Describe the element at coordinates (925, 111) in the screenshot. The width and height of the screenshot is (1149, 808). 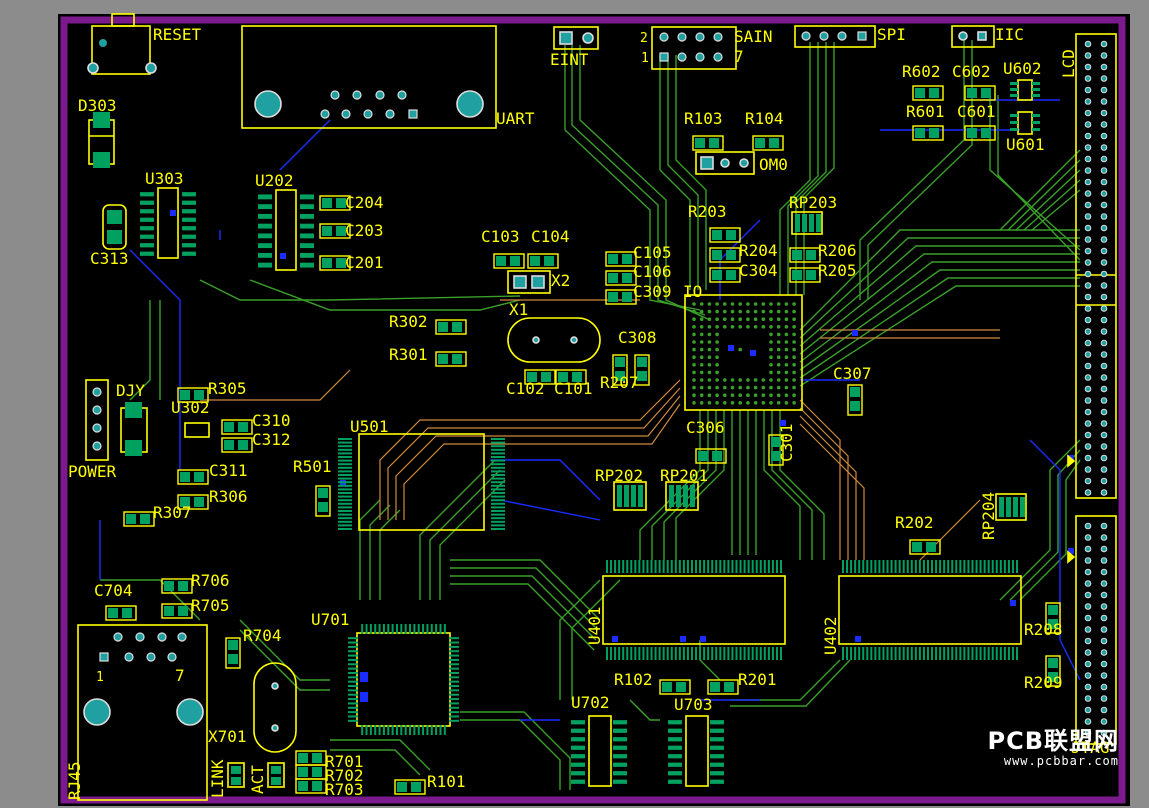
I see `label-r601: R601` at that location.